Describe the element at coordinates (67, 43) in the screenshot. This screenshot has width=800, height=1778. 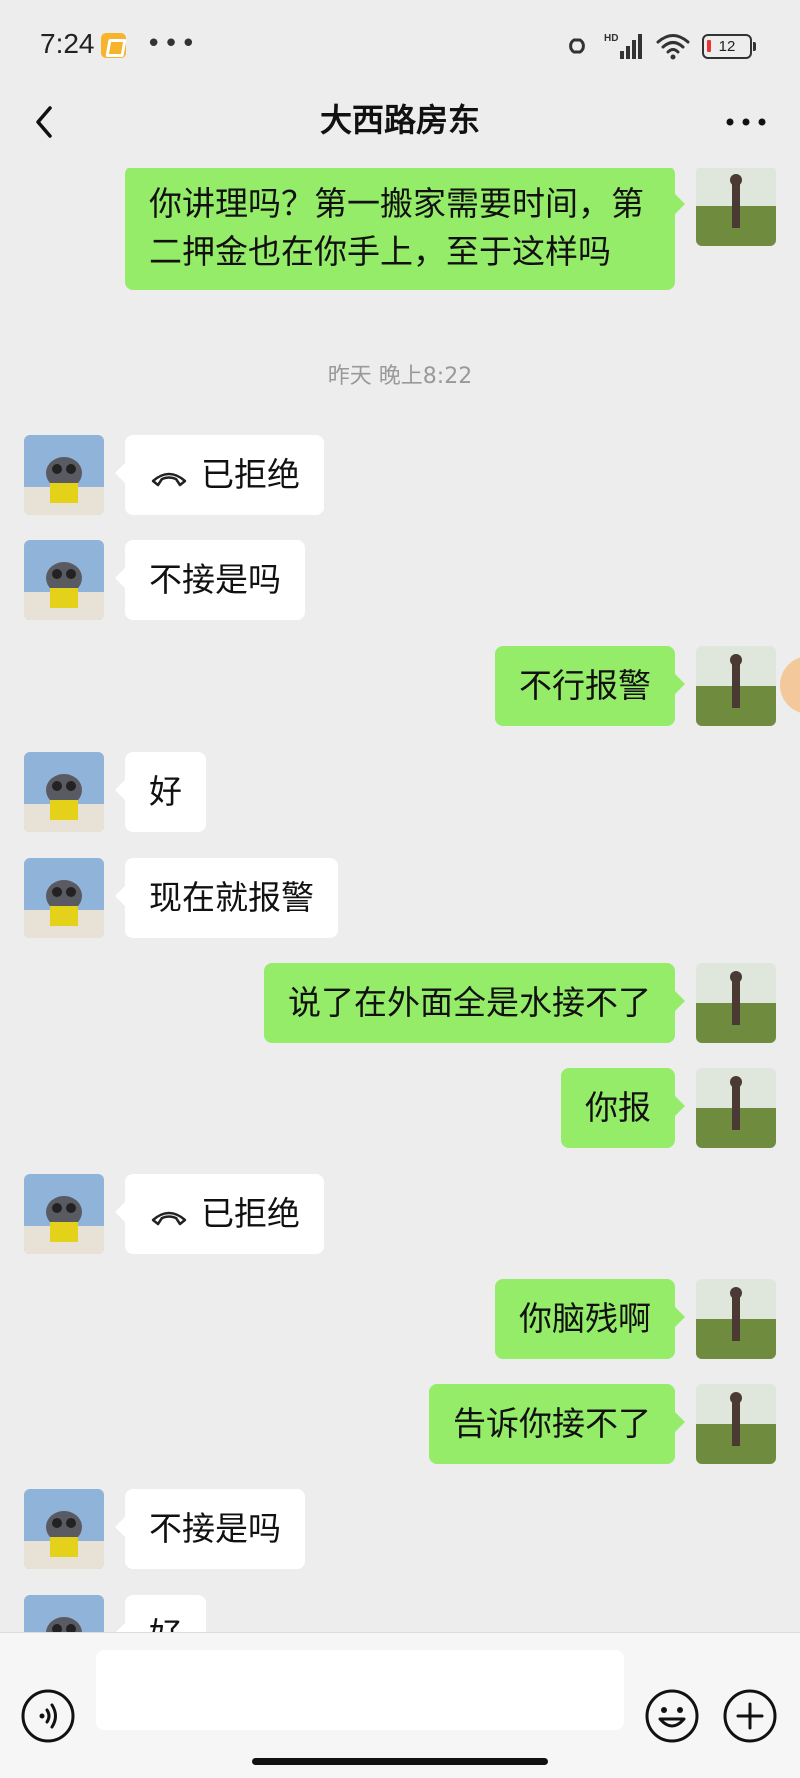
I see `status-time: 7:24` at that location.